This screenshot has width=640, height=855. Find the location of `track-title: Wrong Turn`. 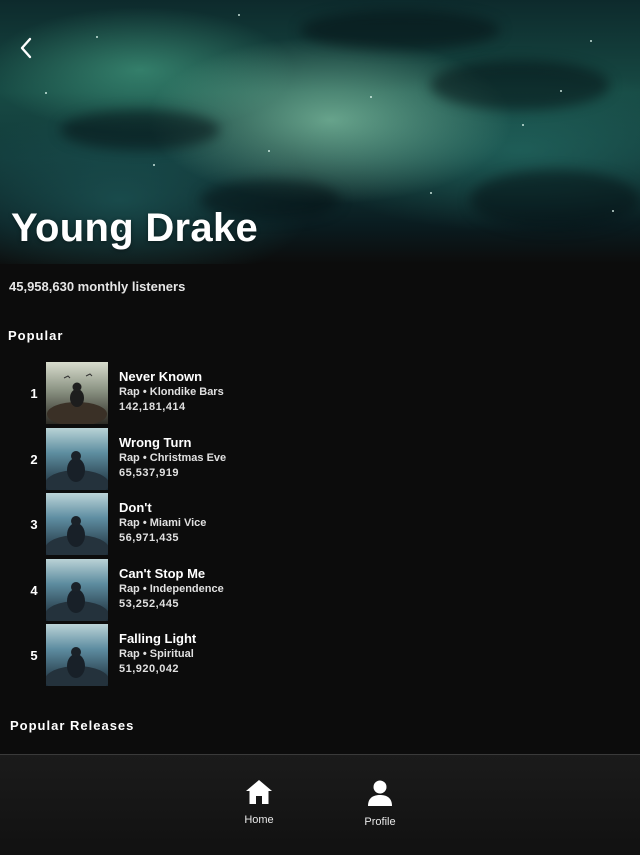

track-title: Wrong Turn is located at coordinates (155, 442).